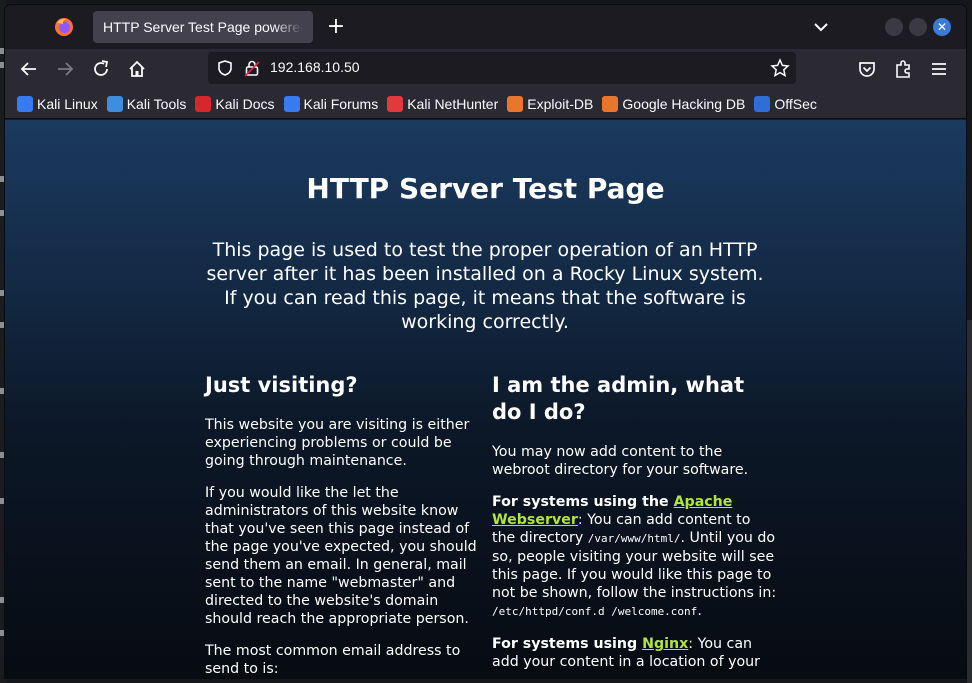 This screenshot has width=972, height=683. I want to click on bookmark-item: Kali Tools, so click(146, 103).